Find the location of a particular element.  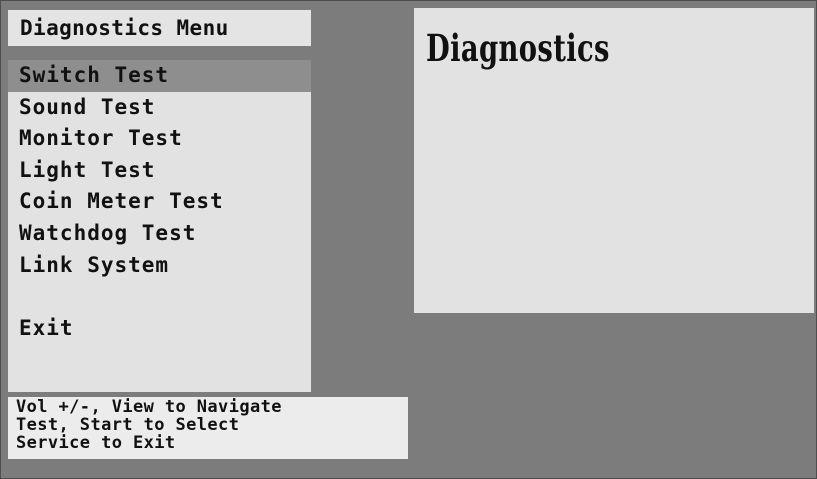

menu-spacer is located at coordinates (159, 297).